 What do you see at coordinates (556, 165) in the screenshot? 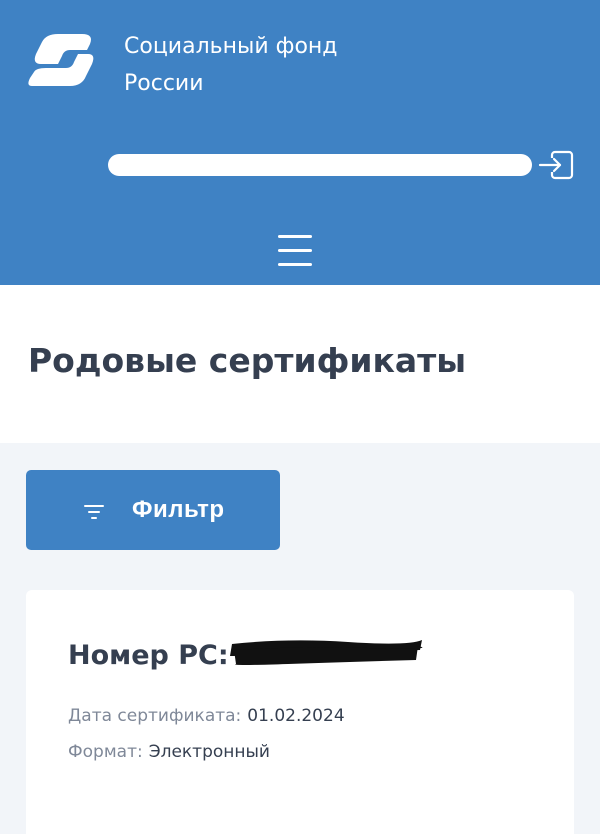
I see `logout-icon` at bounding box center [556, 165].